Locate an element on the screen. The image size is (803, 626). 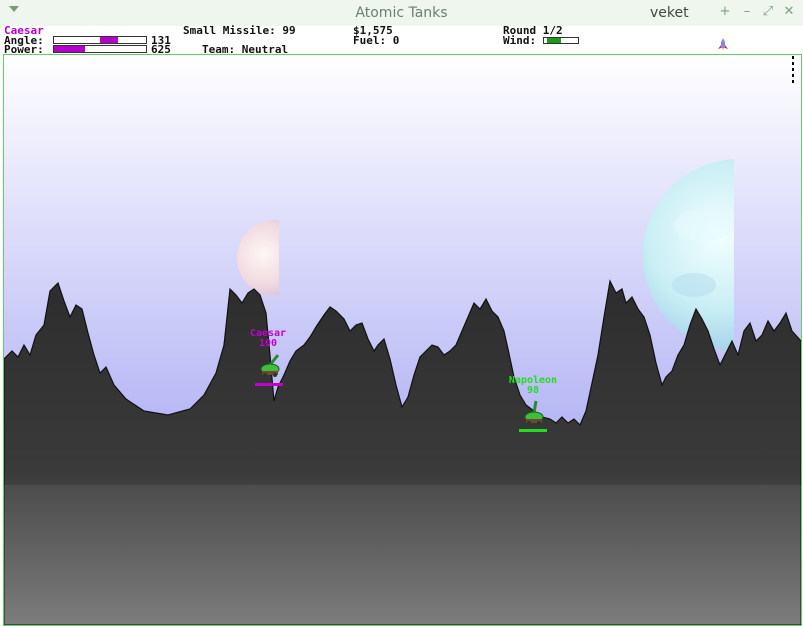
weapon-label: Small Missile: 99 is located at coordinates (239, 30).